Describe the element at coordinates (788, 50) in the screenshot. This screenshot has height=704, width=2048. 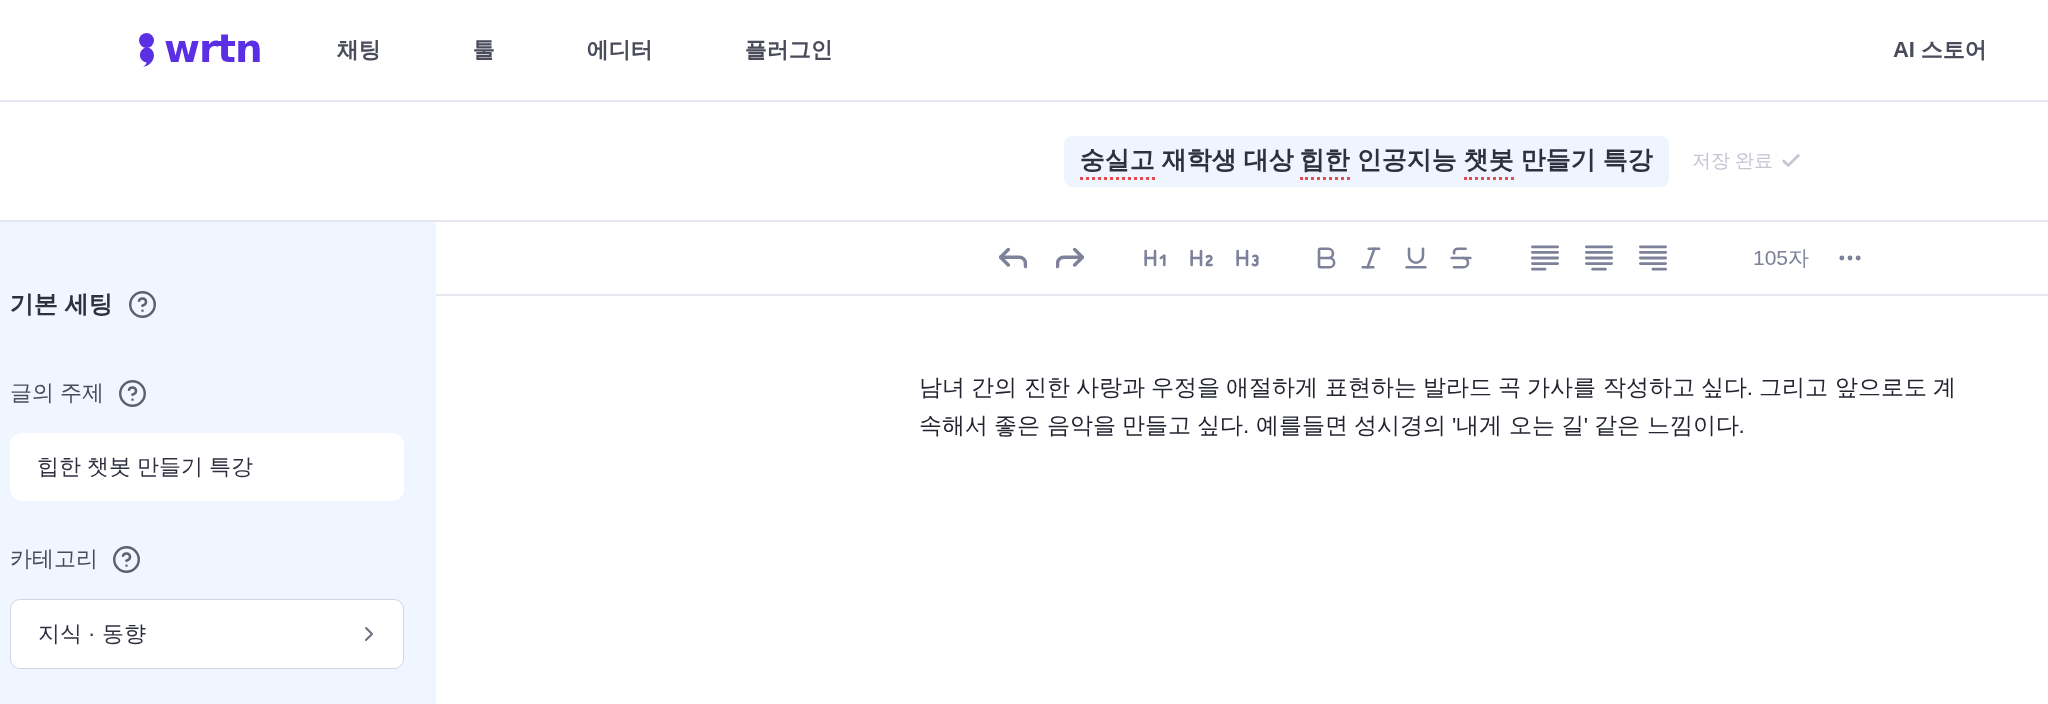
I see `nav-link: 플러그인` at that location.